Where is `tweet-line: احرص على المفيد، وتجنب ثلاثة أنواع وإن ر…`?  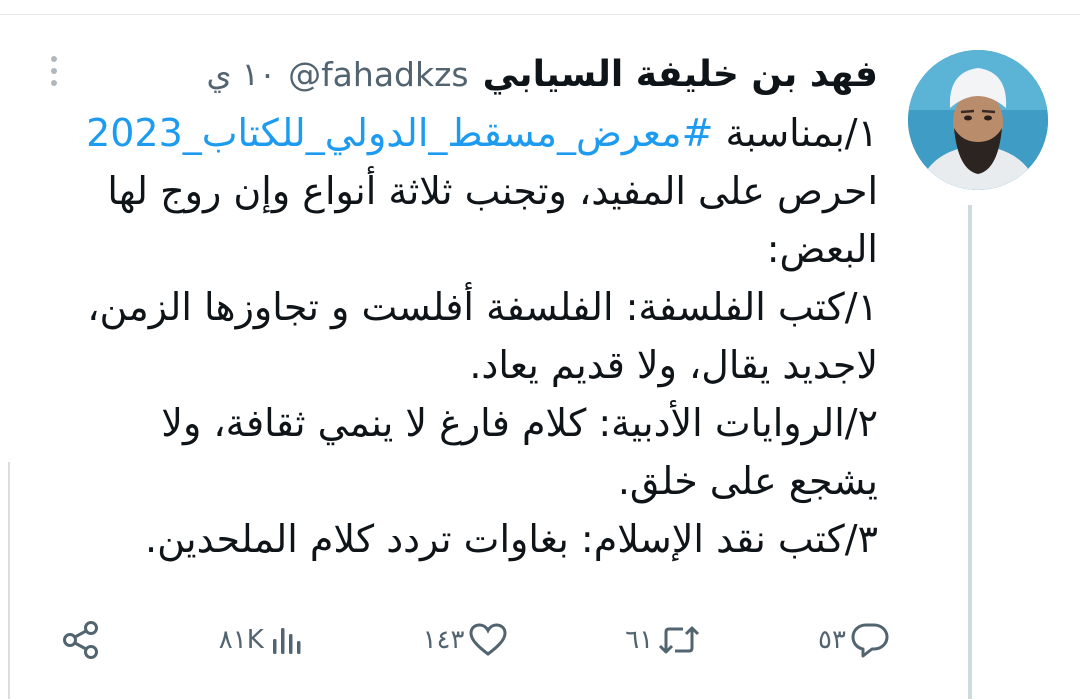
tweet-line: احرص على المفيد، وتجنب ثلاثة أنواع وإن ر… is located at coordinates (492, 191).